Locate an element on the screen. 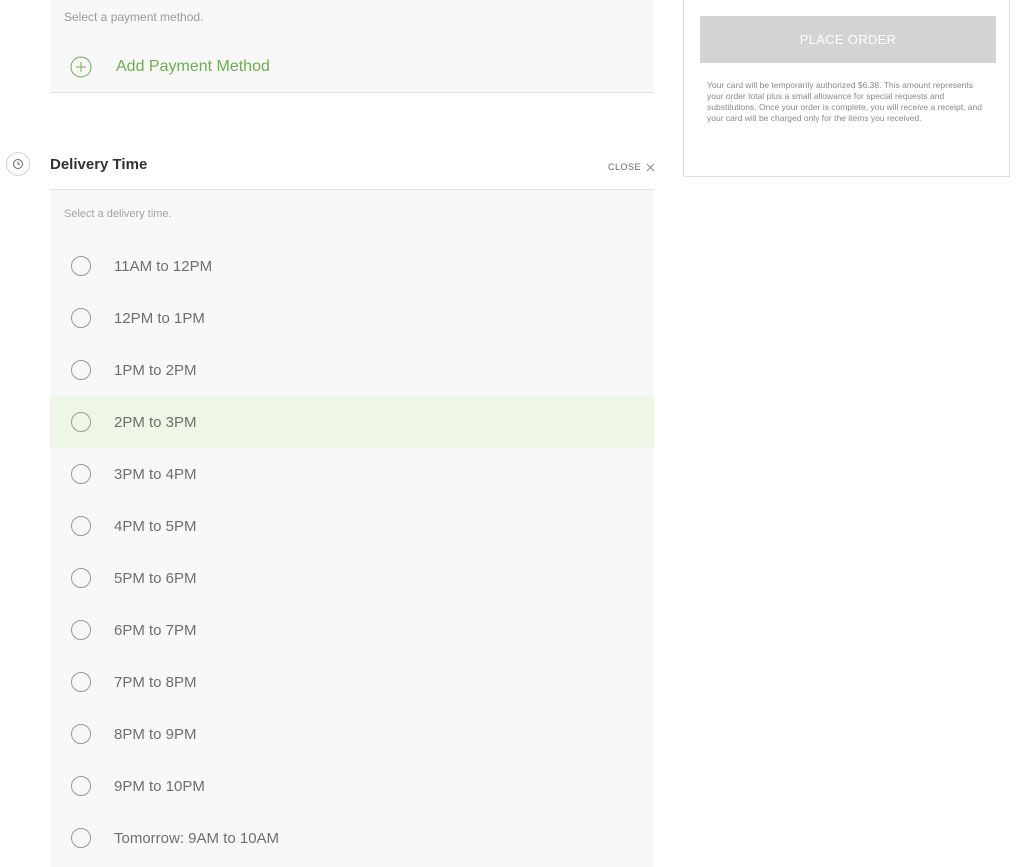 The image size is (1024, 867). delivery-time-title: Delivery Time is located at coordinates (99, 164).